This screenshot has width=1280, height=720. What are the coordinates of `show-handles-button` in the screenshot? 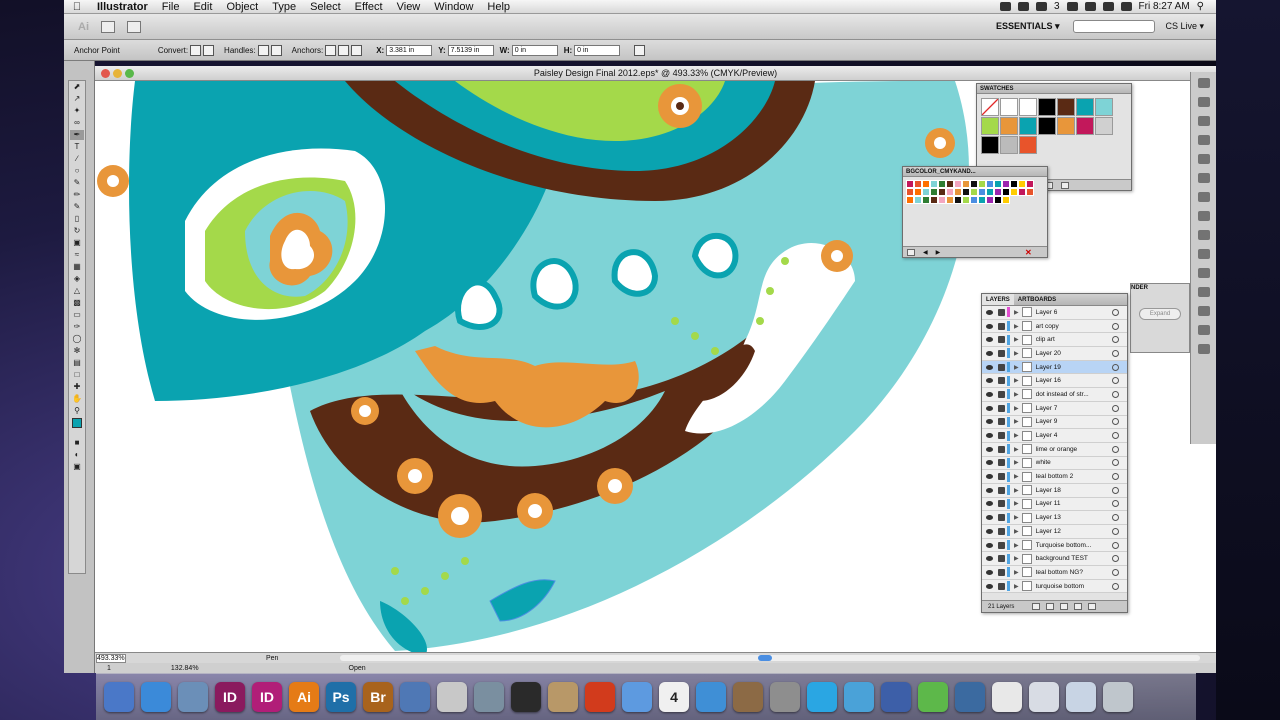 It's located at (263, 50).